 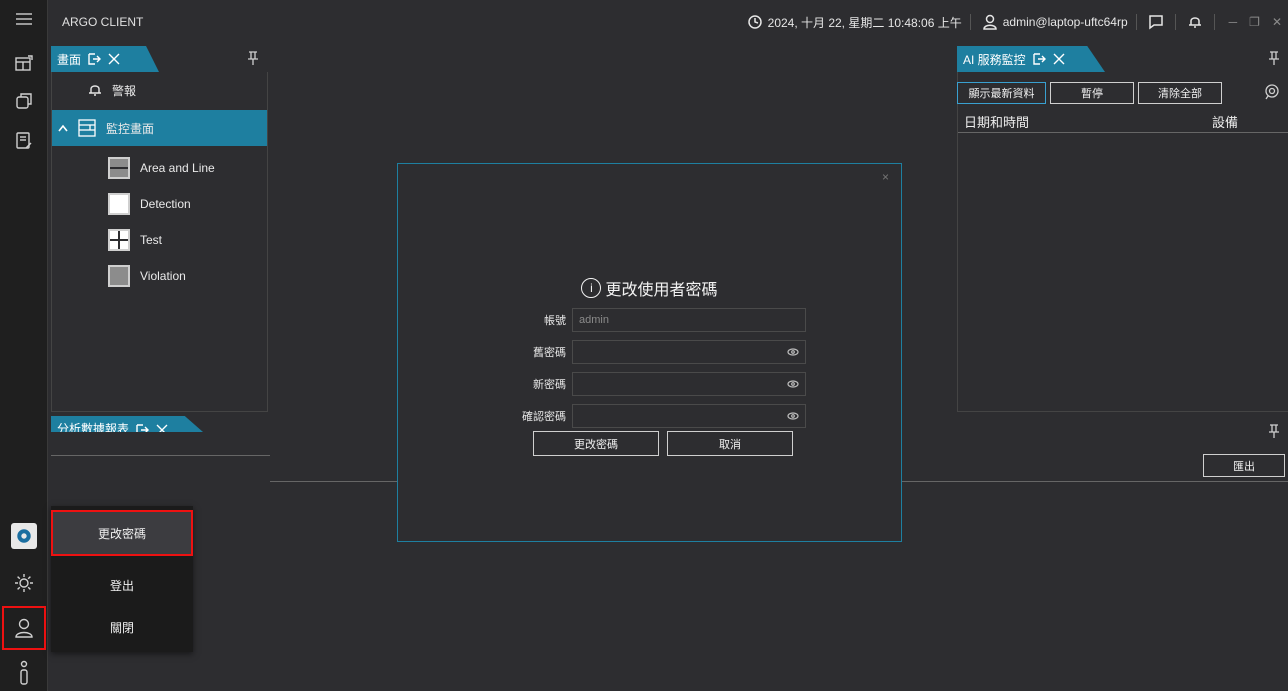 What do you see at coordinates (1031, 59) in the screenshot?
I see `tab-ai-service-monitor: AI 服務監控` at bounding box center [1031, 59].